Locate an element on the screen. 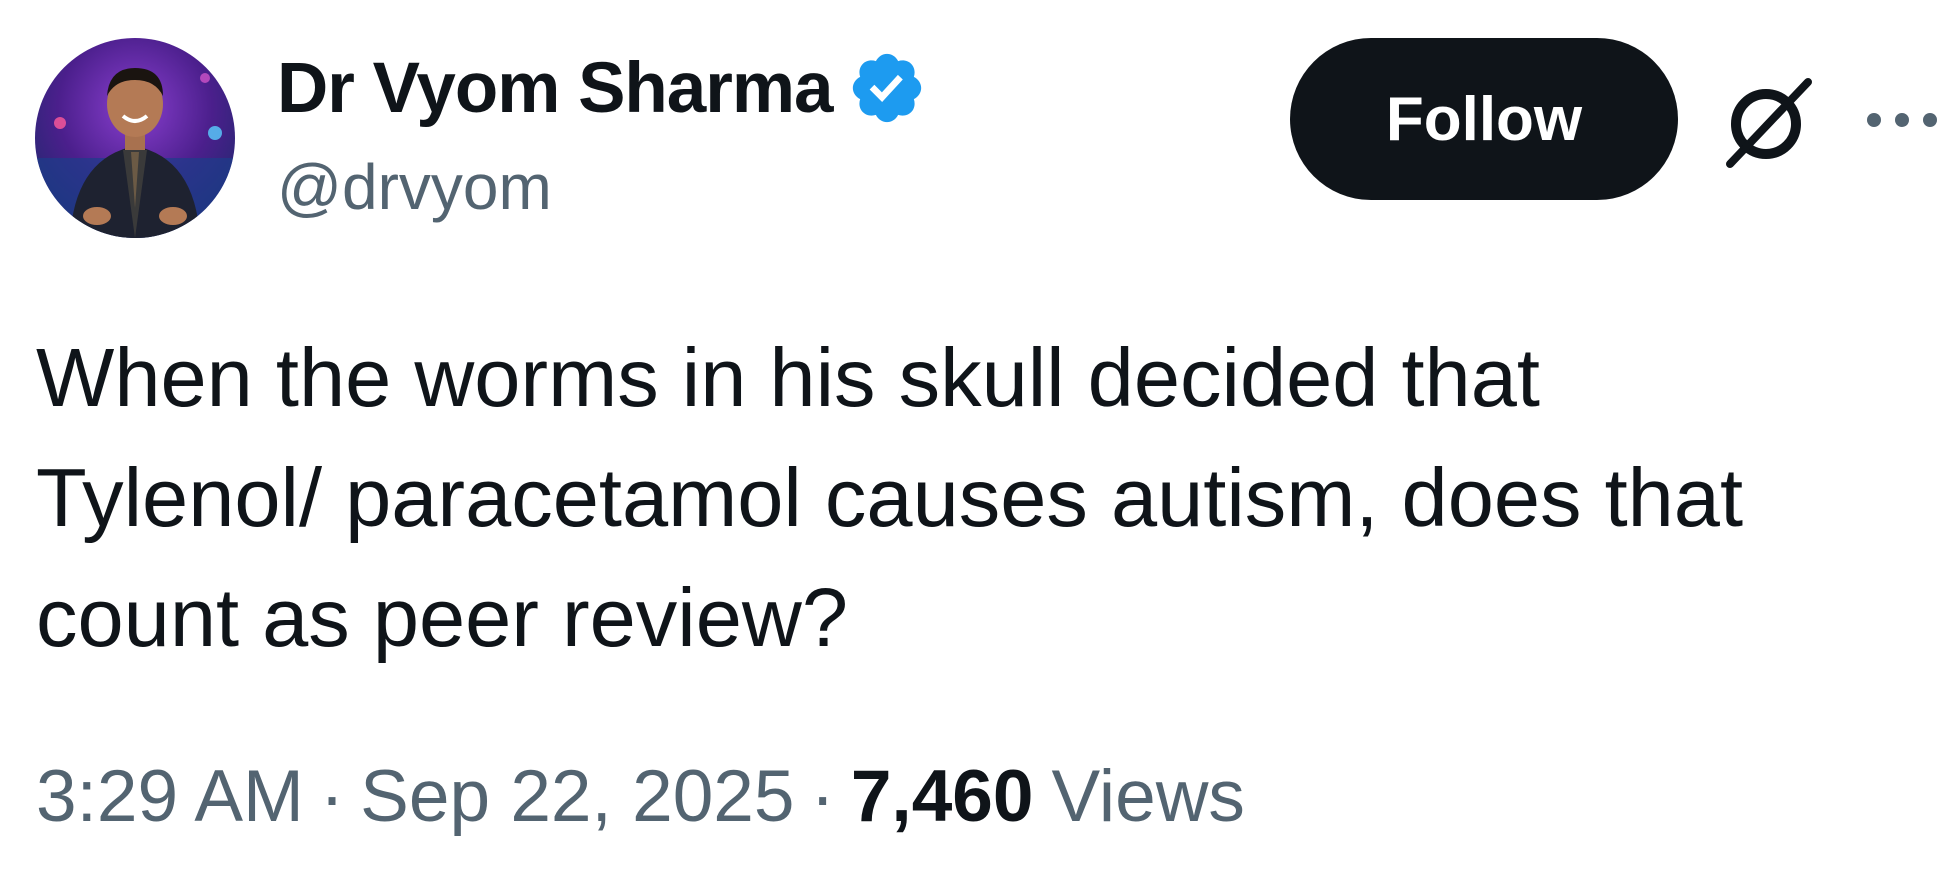 Image resolution: width=1946 pixels, height=876 pixels. verified-badge-icon is located at coordinates (887, 88).